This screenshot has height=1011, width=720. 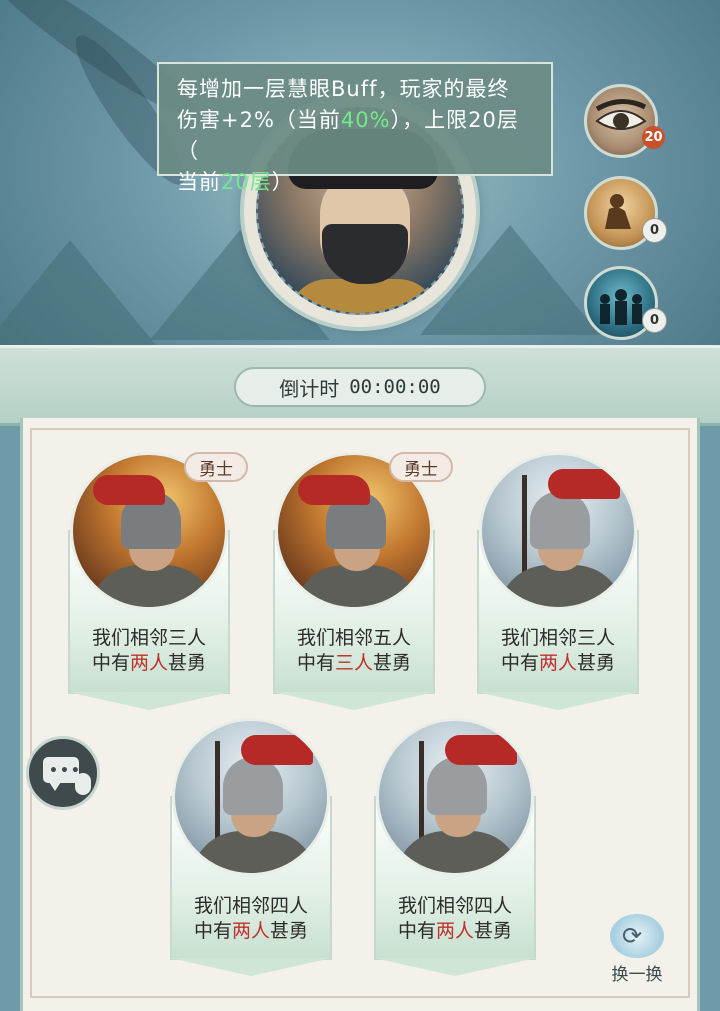 What do you see at coordinates (259, 120) in the screenshot?
I see `tooltip-text: 伤害+2%（当前` at bounding box center [259, 120].